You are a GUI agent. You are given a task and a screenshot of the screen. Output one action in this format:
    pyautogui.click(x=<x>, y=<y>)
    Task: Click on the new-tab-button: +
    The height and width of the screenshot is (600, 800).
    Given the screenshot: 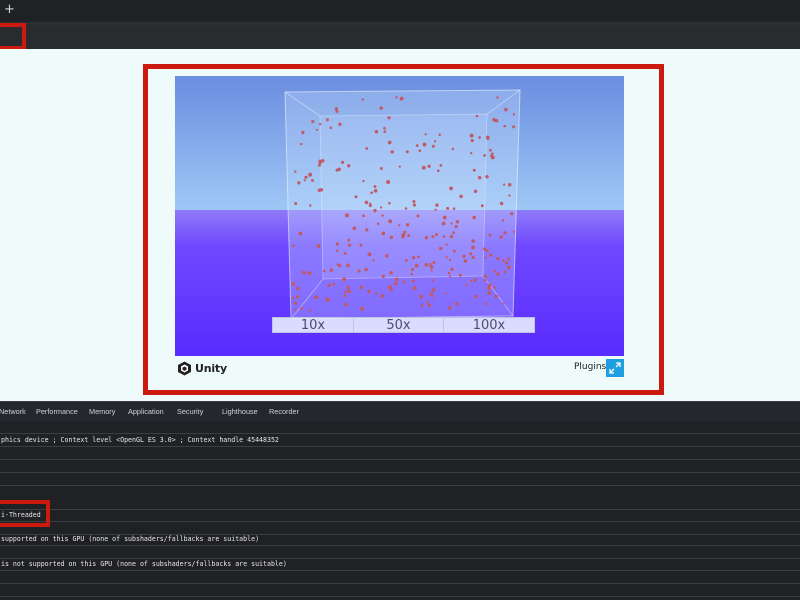 What is the action you would take?
    pyautogui.click(x=9, y=10)
    